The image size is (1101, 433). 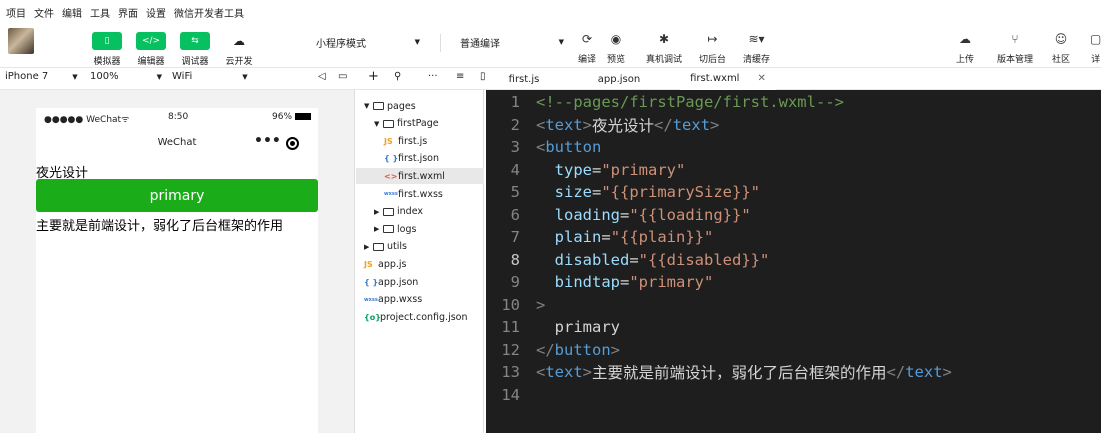 I want to click on code-token: disabled, so click(x=592, y=259).